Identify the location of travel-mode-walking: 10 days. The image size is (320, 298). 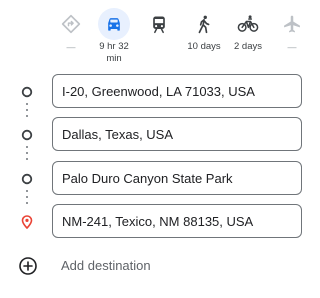
(204, 38).